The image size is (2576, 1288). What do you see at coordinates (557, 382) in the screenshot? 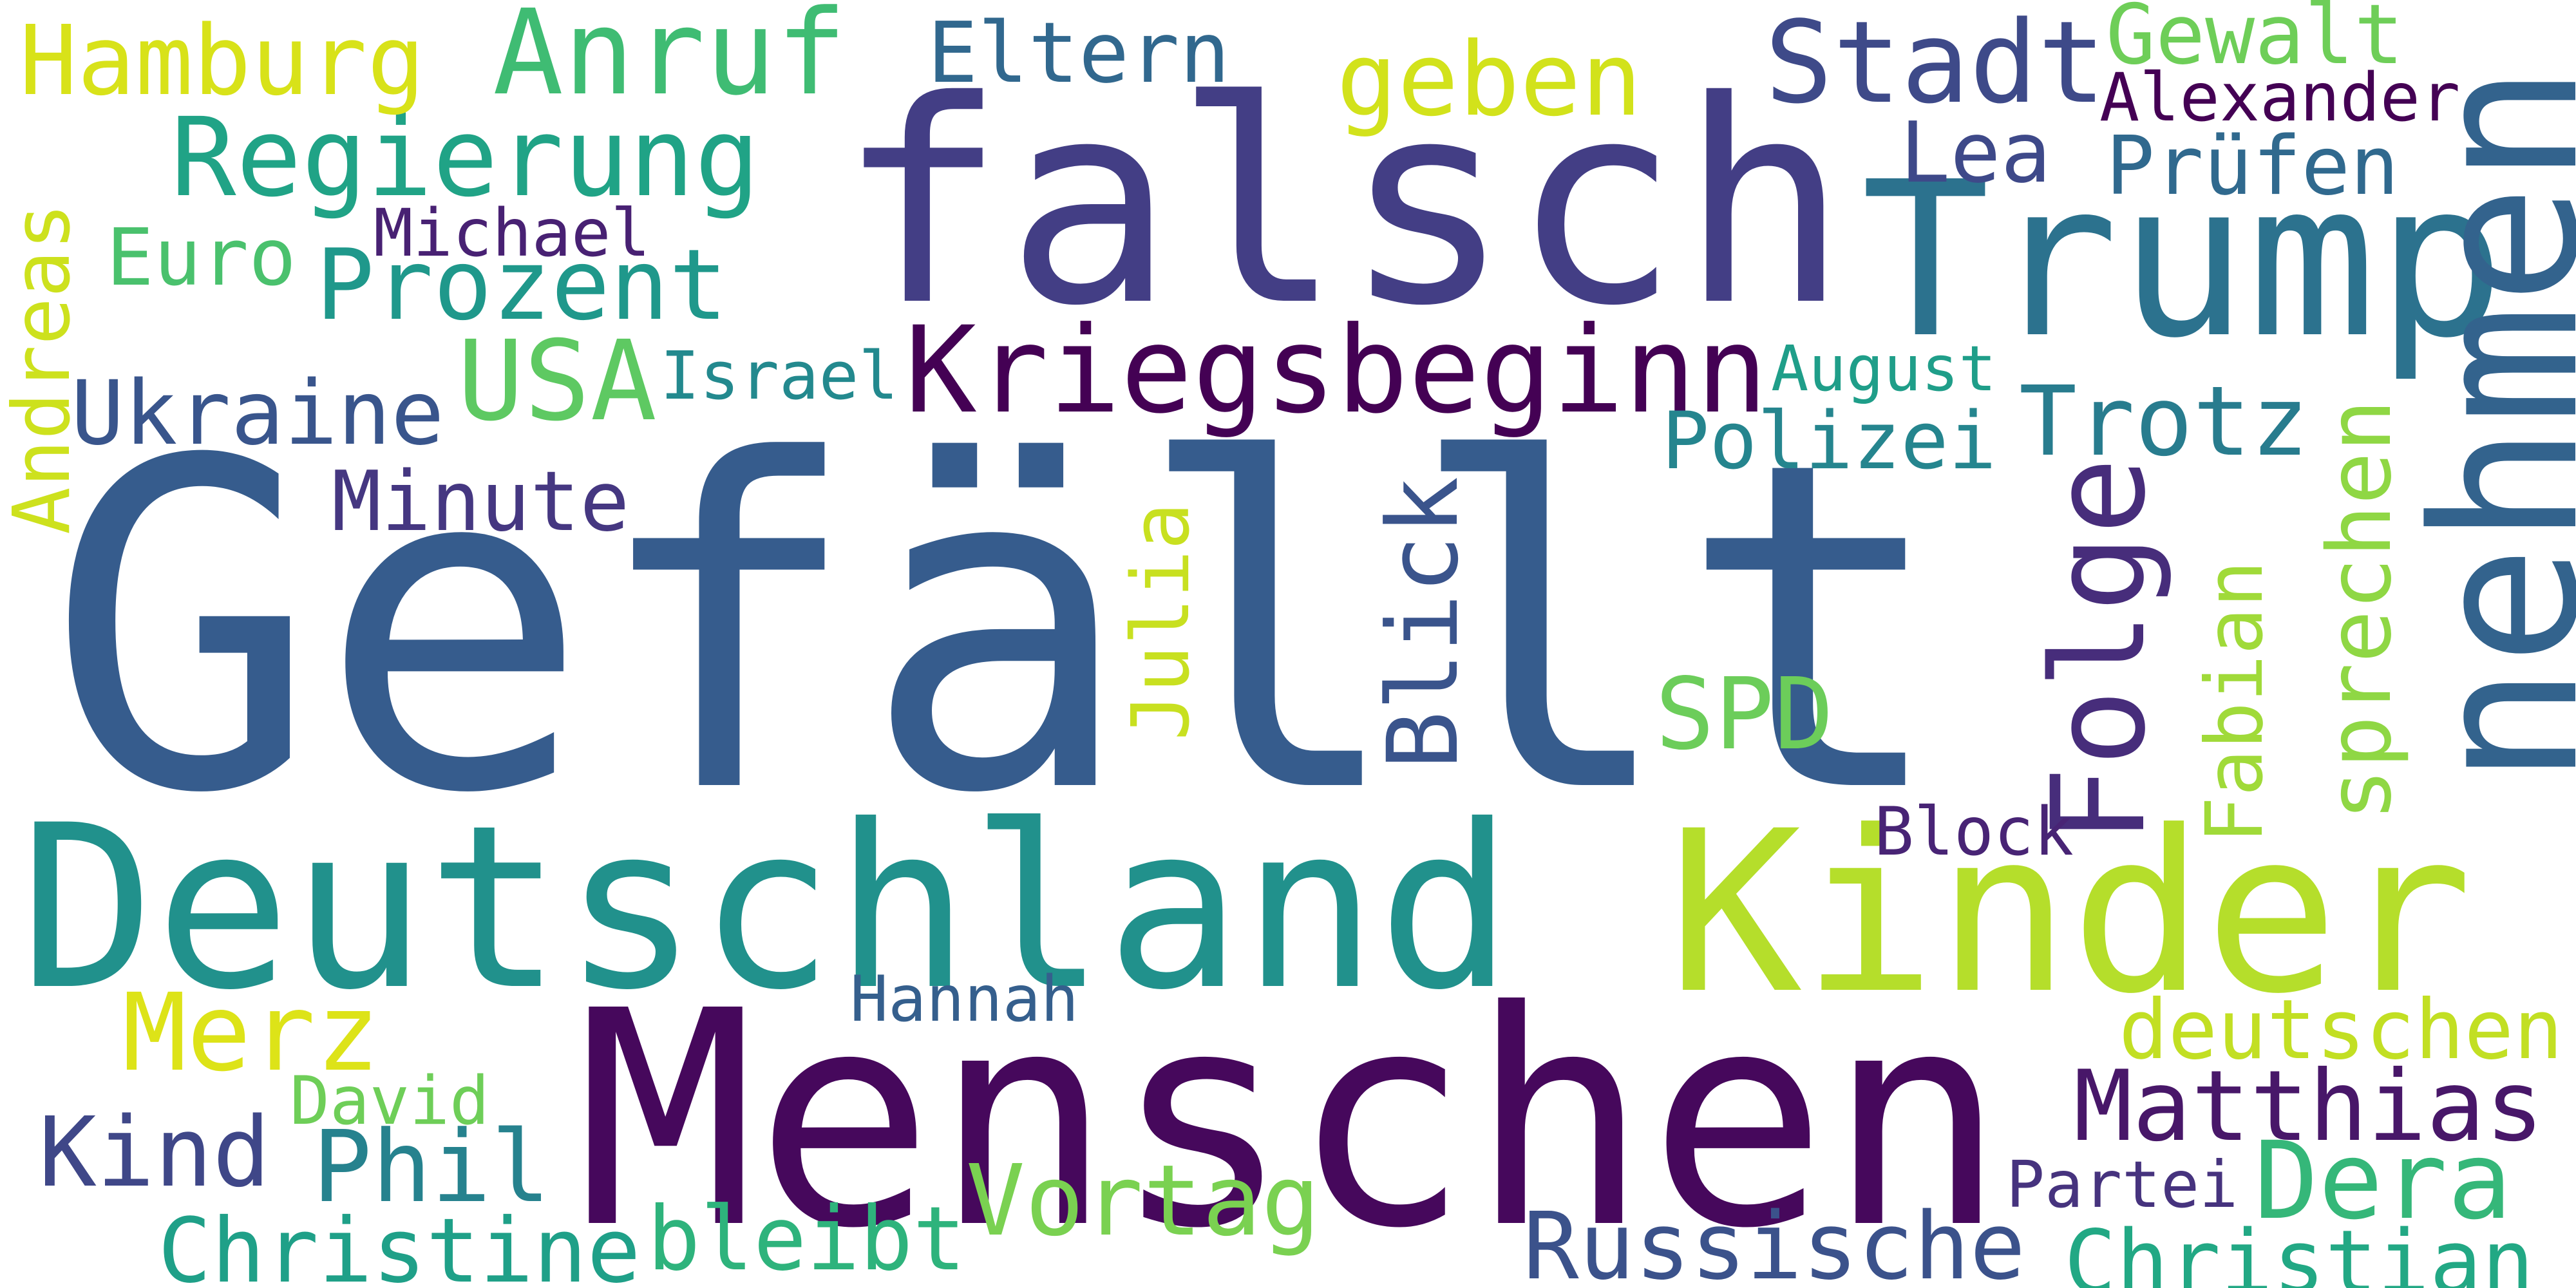
I see `word-usa: USA` at bounding box center [557, 382].